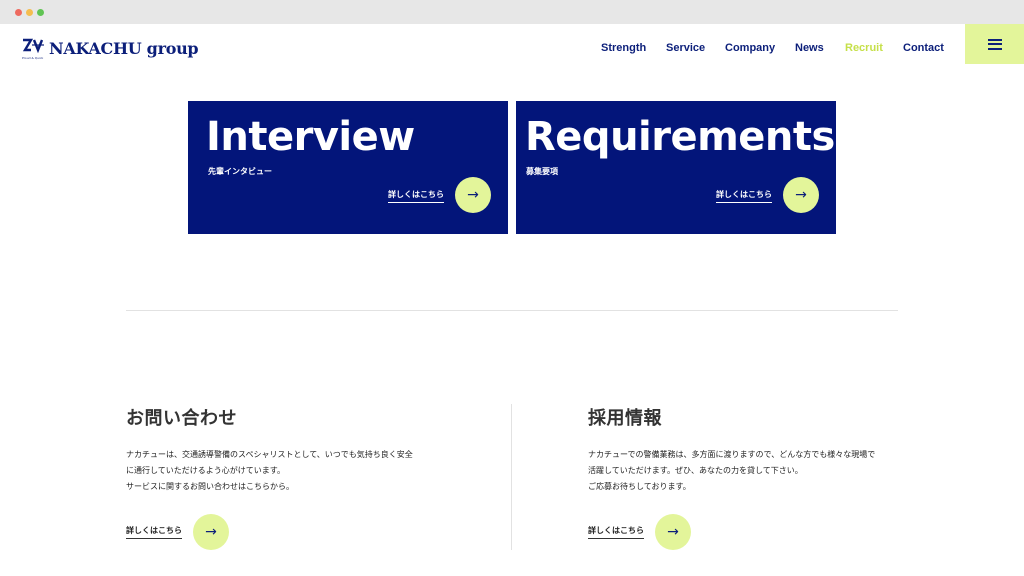  I want to click on menu-button, so click(994, 44).